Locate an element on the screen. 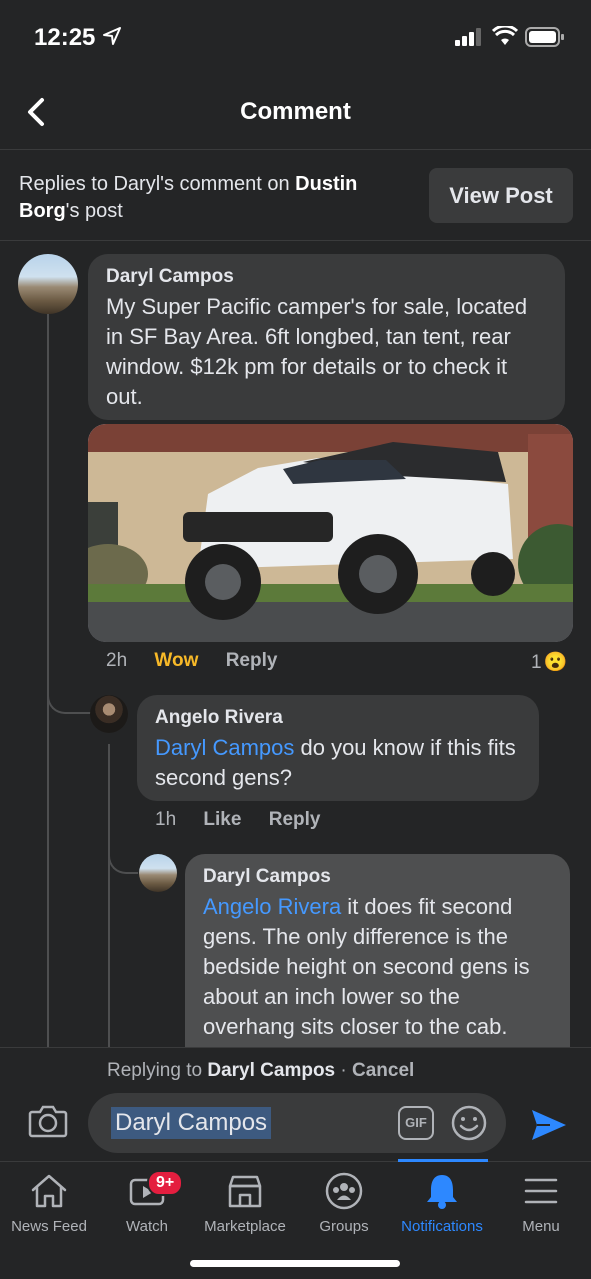  context-author-first: Dustin is located at coordinates (326, 184).